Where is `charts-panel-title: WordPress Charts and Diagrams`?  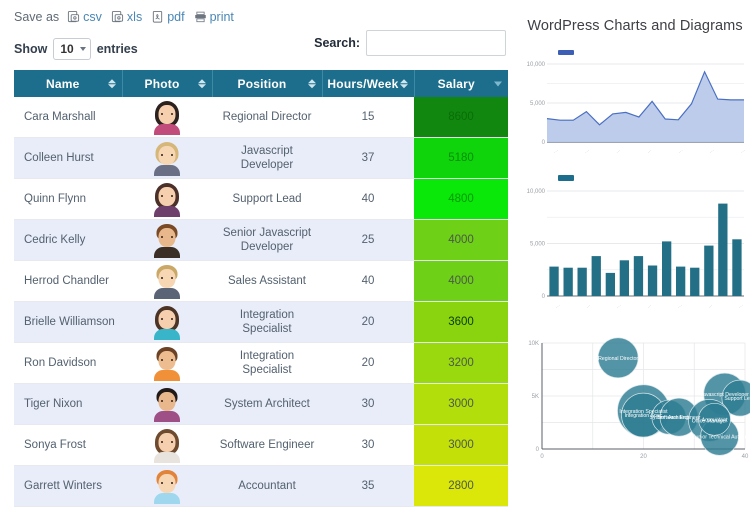 charts-panel-title: WordPress Charts and Diagrams is located at coordinates (635, 26).